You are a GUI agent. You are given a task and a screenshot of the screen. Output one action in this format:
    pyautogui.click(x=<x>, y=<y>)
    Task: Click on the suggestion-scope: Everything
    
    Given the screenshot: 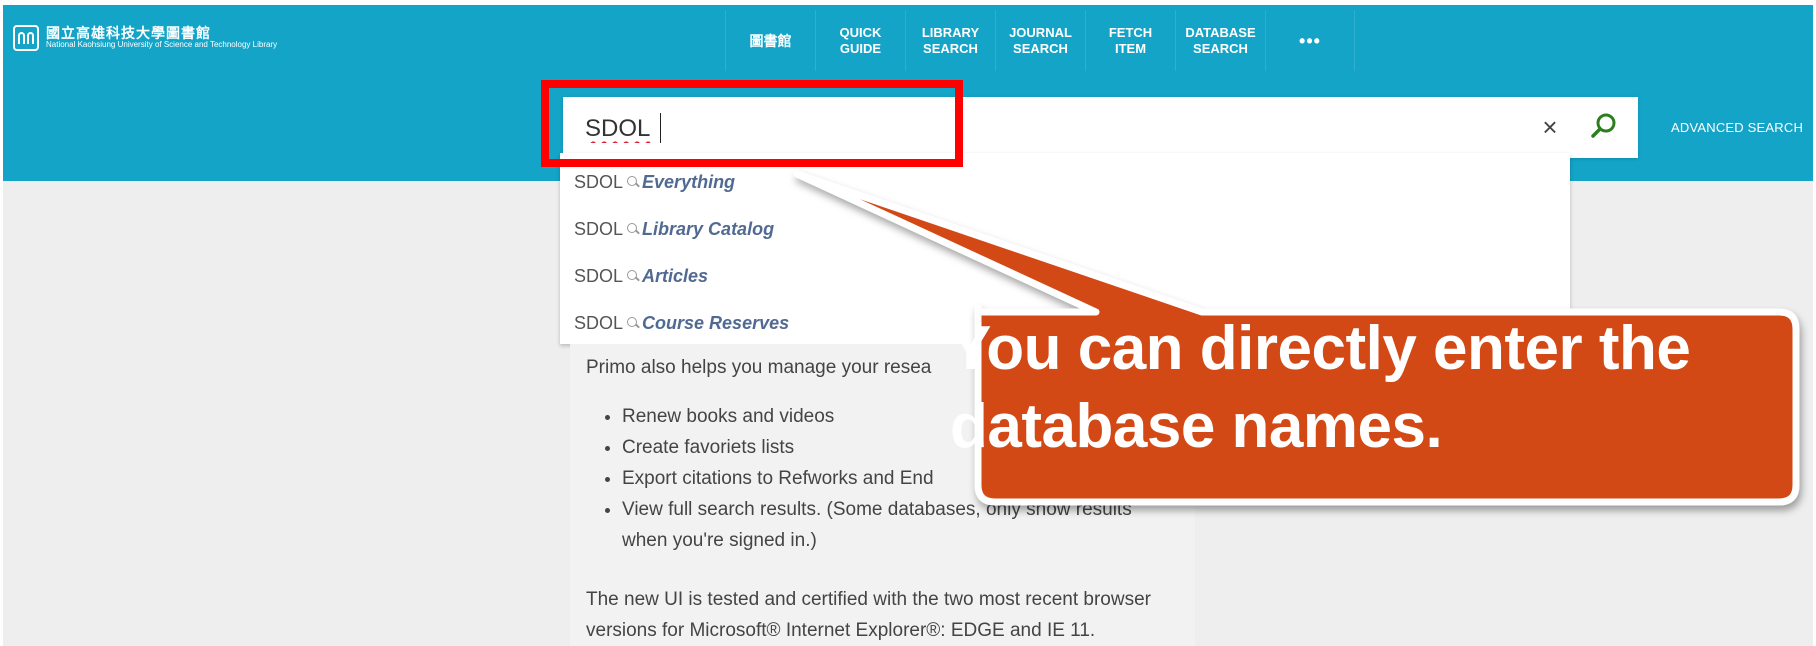 What is the action you would take?
    pyautogui.click(x=689, y=181)
    